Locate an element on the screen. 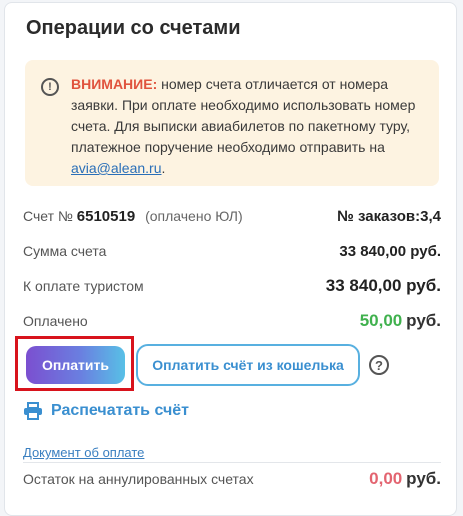  exclamation-icon: ! is located at coordinates (50, 87).